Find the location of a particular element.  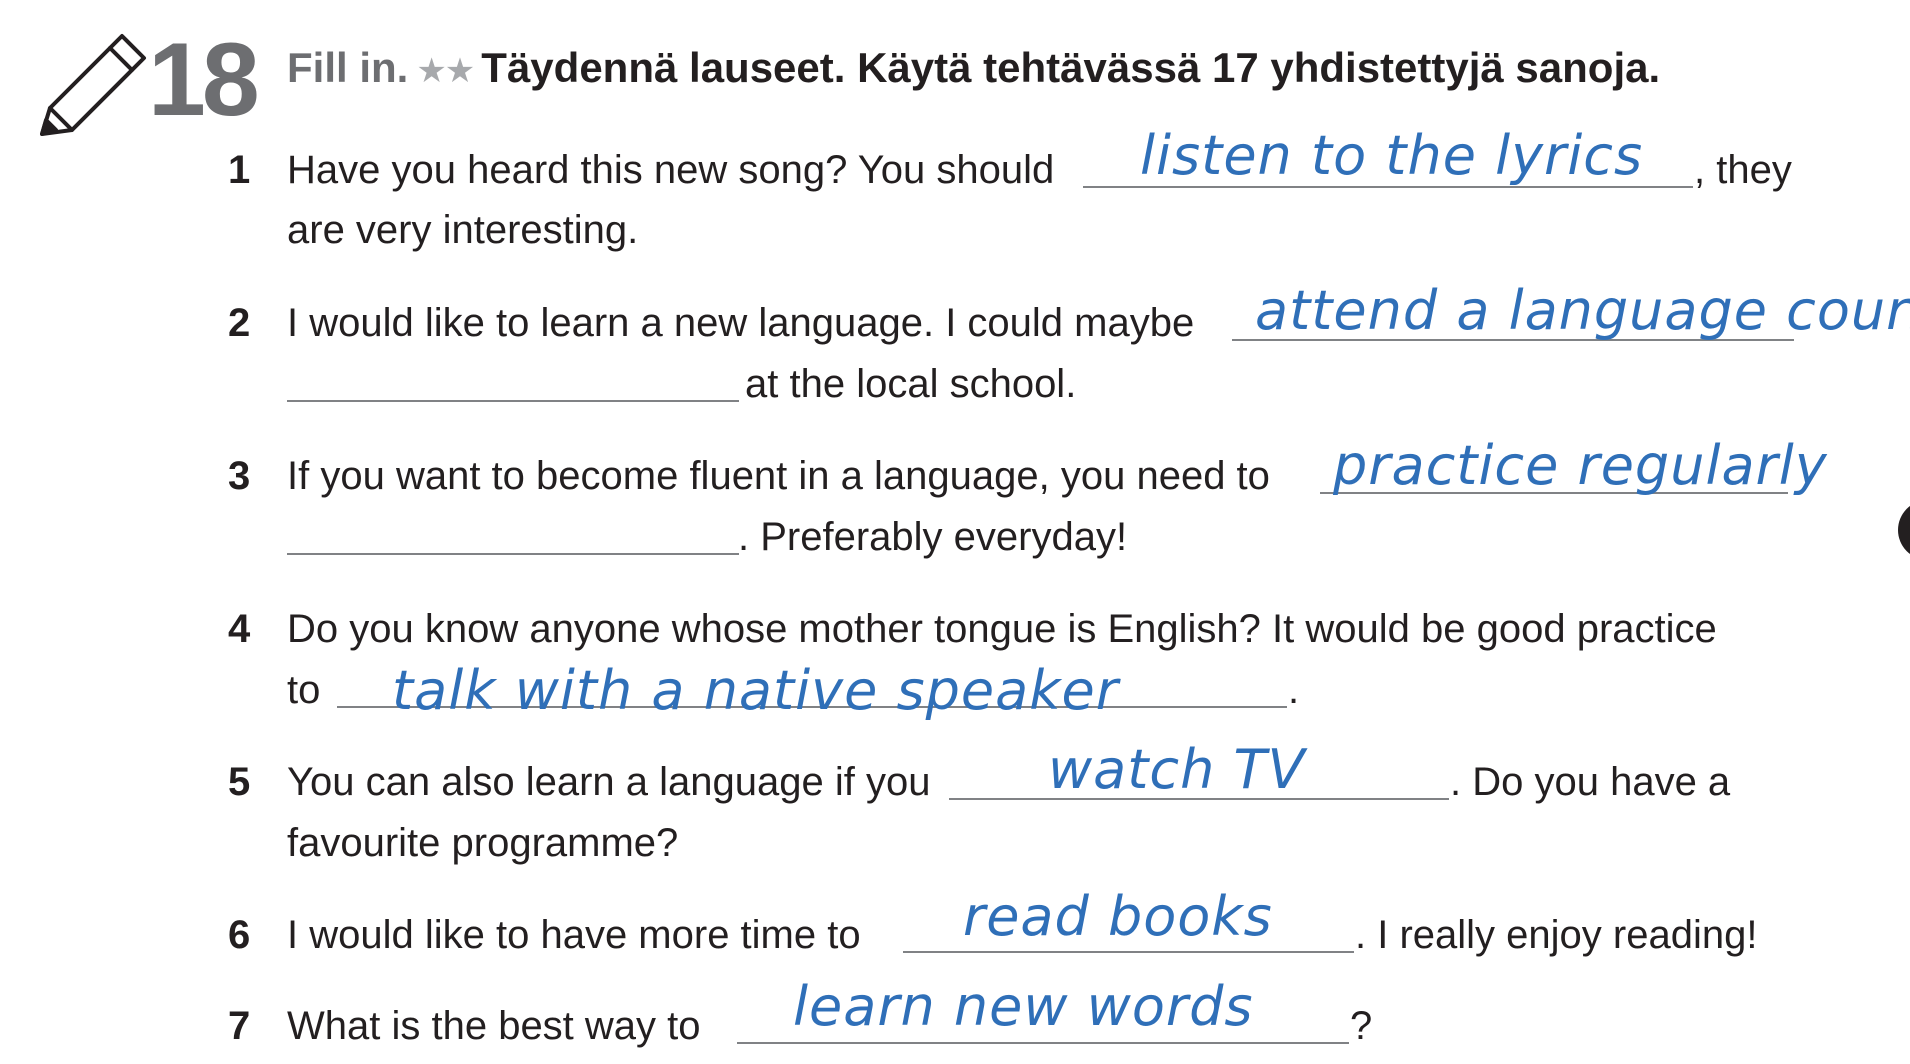

item-number: 6 is located at coordinates (239, 935).